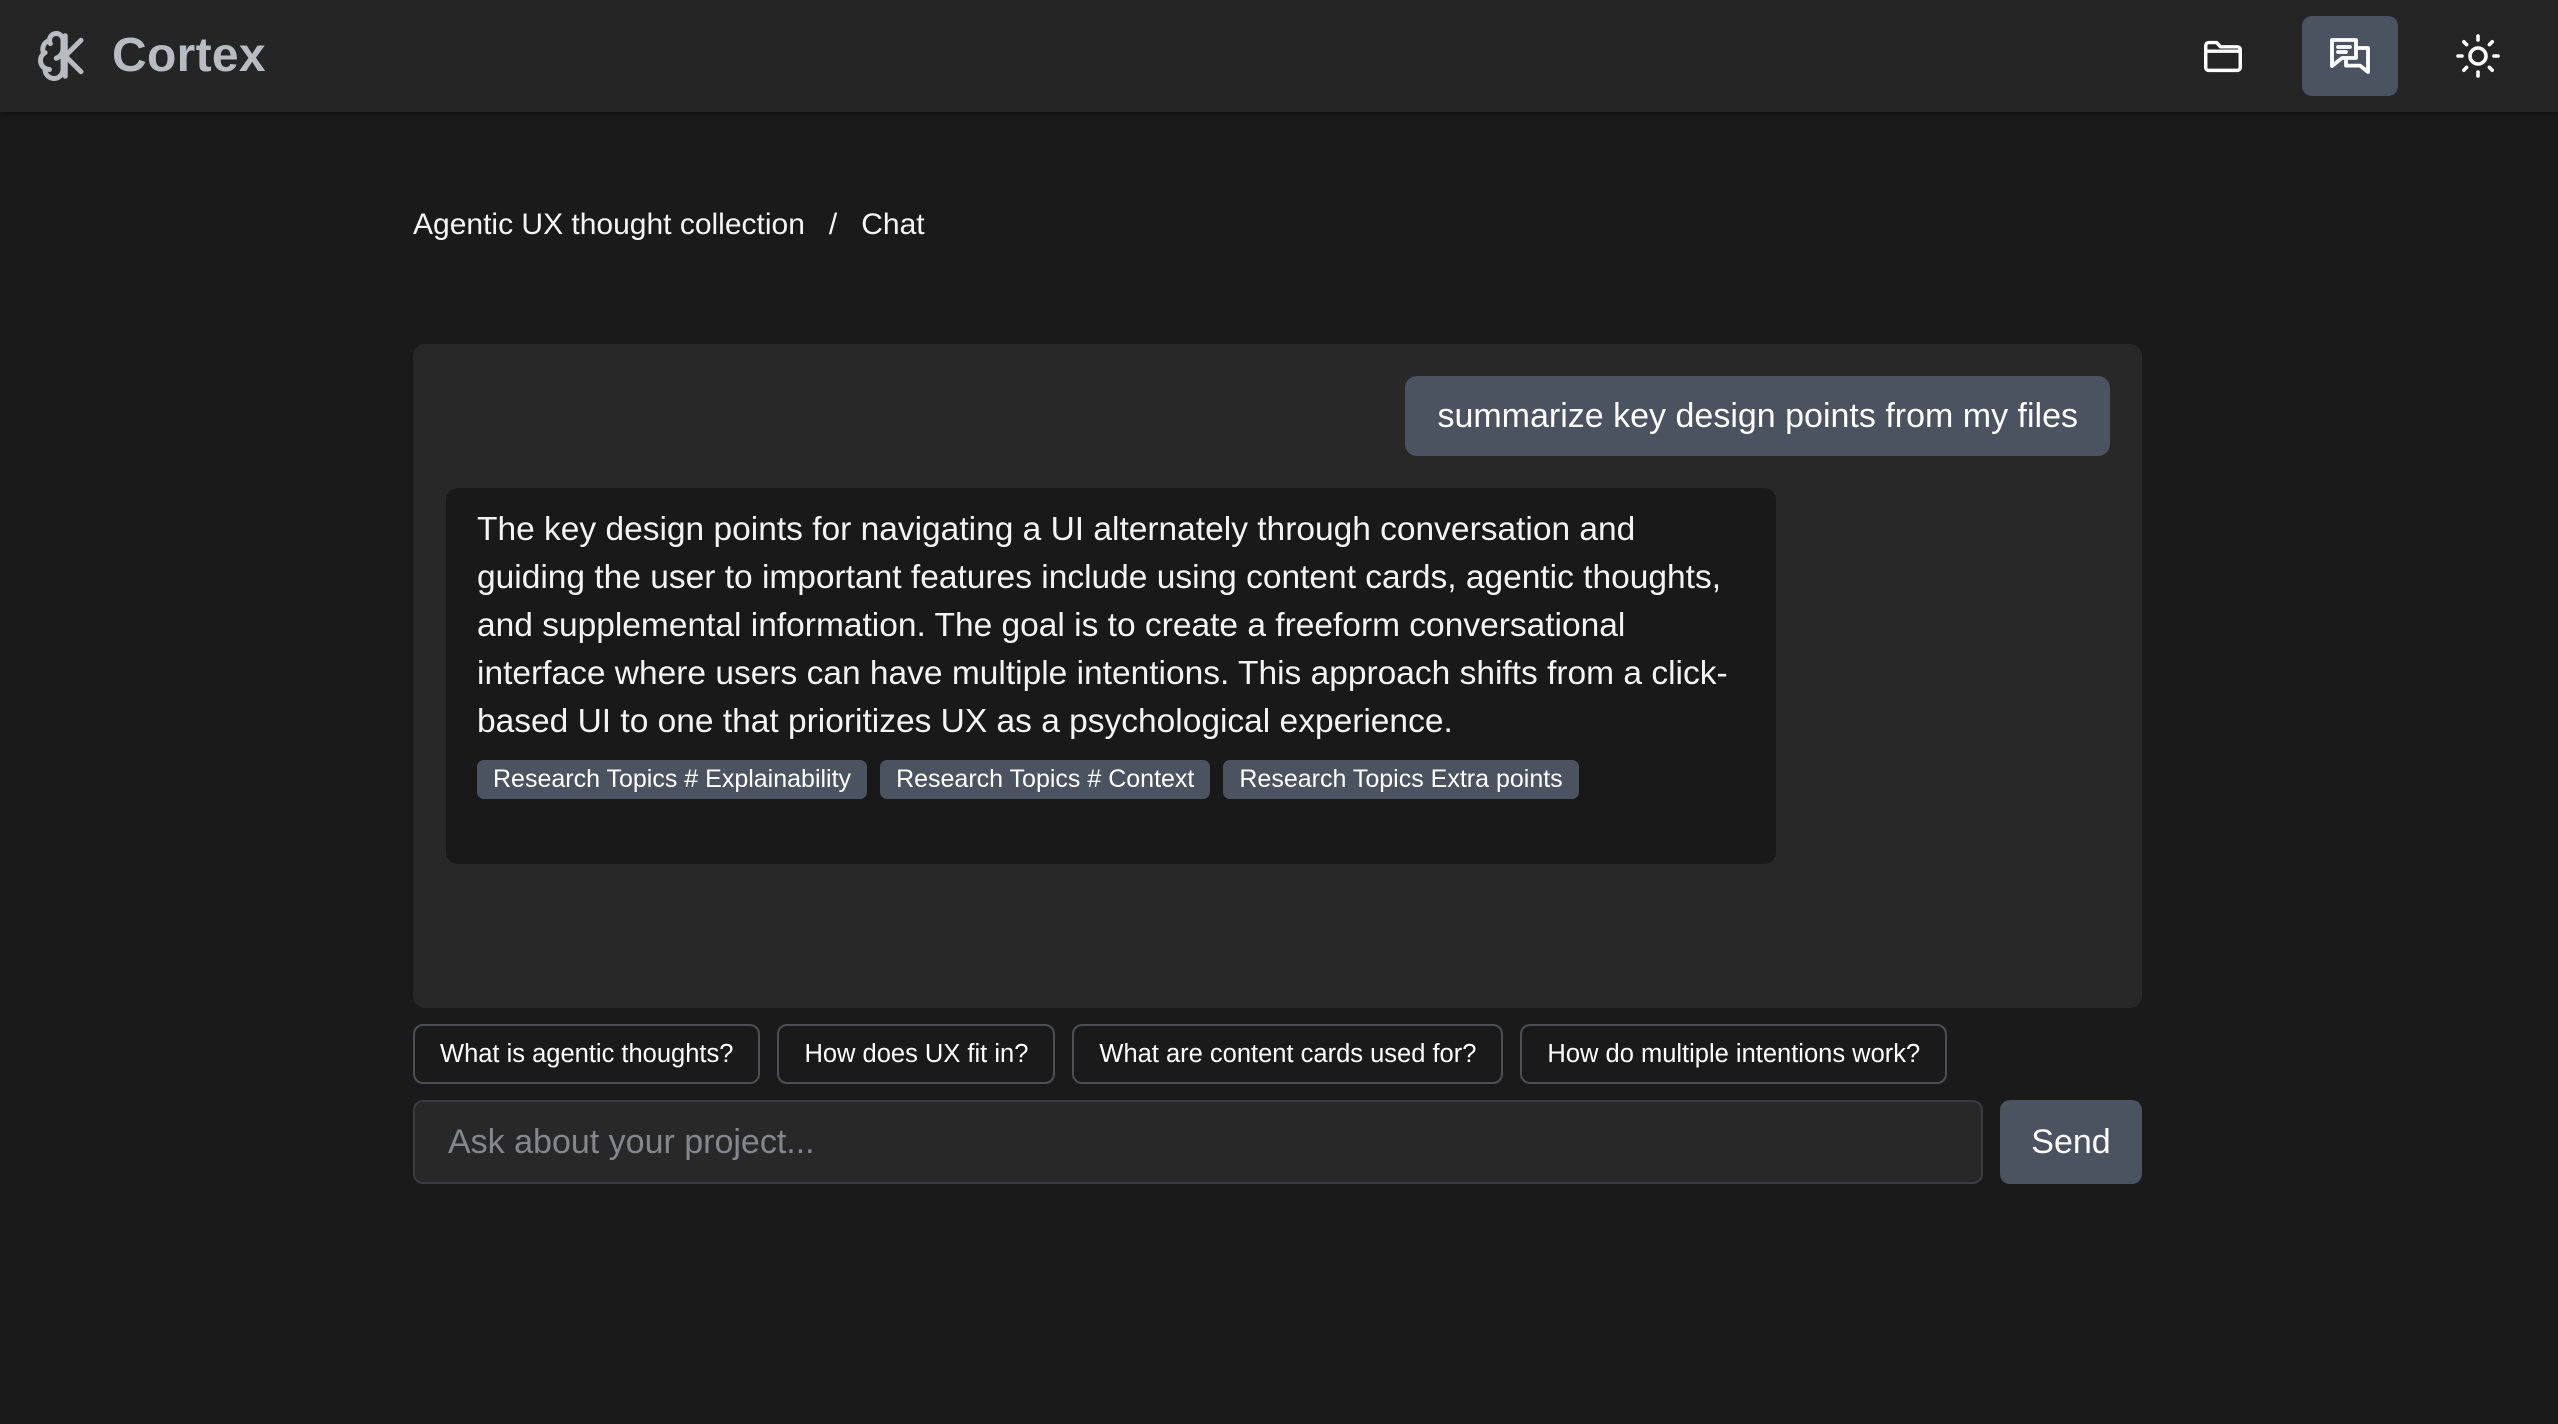  Describe the element at coordinates (1045, 779) in the screenshot. I see `source-tag: Research Topics # Context` at that location.